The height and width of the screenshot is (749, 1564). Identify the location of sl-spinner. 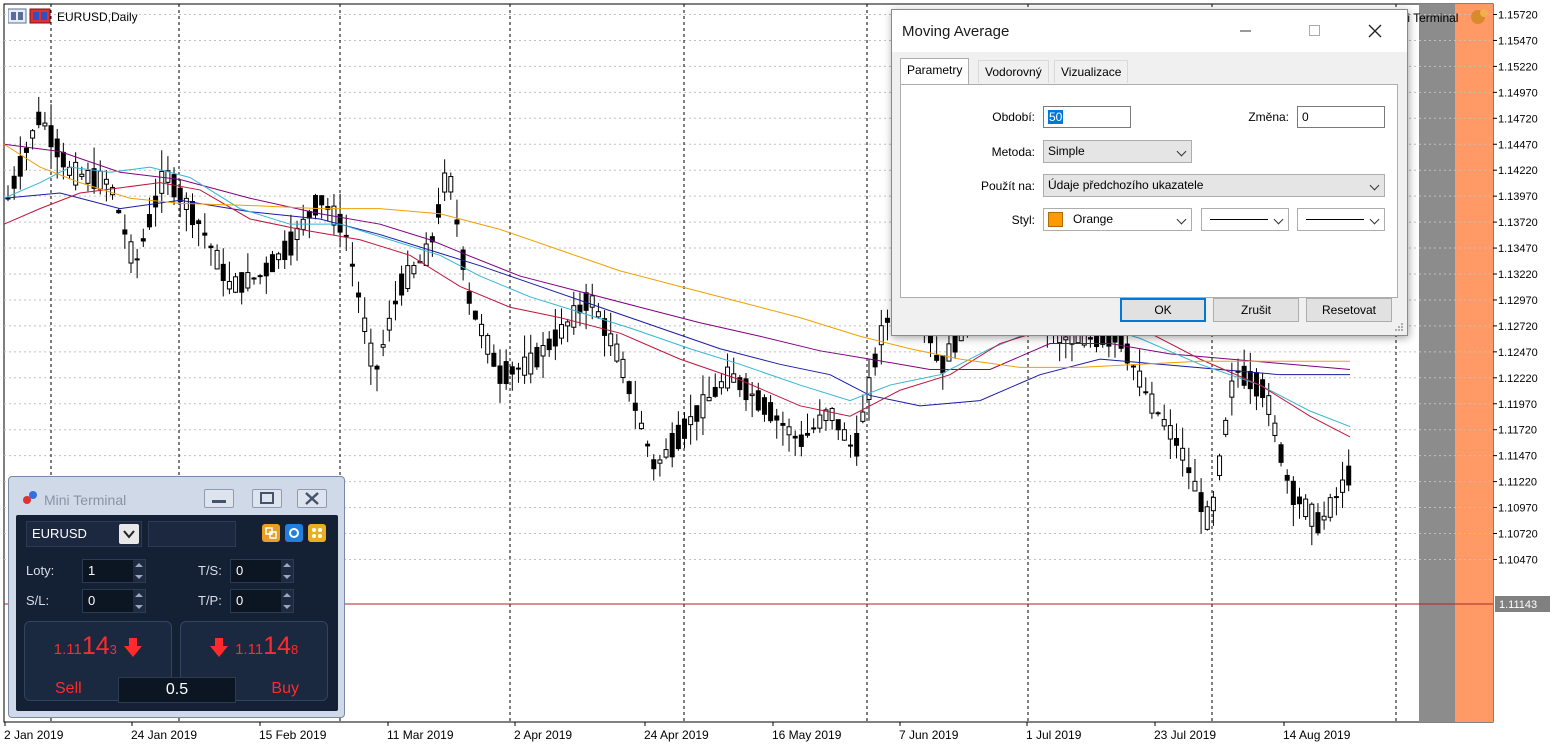
(139, 601).